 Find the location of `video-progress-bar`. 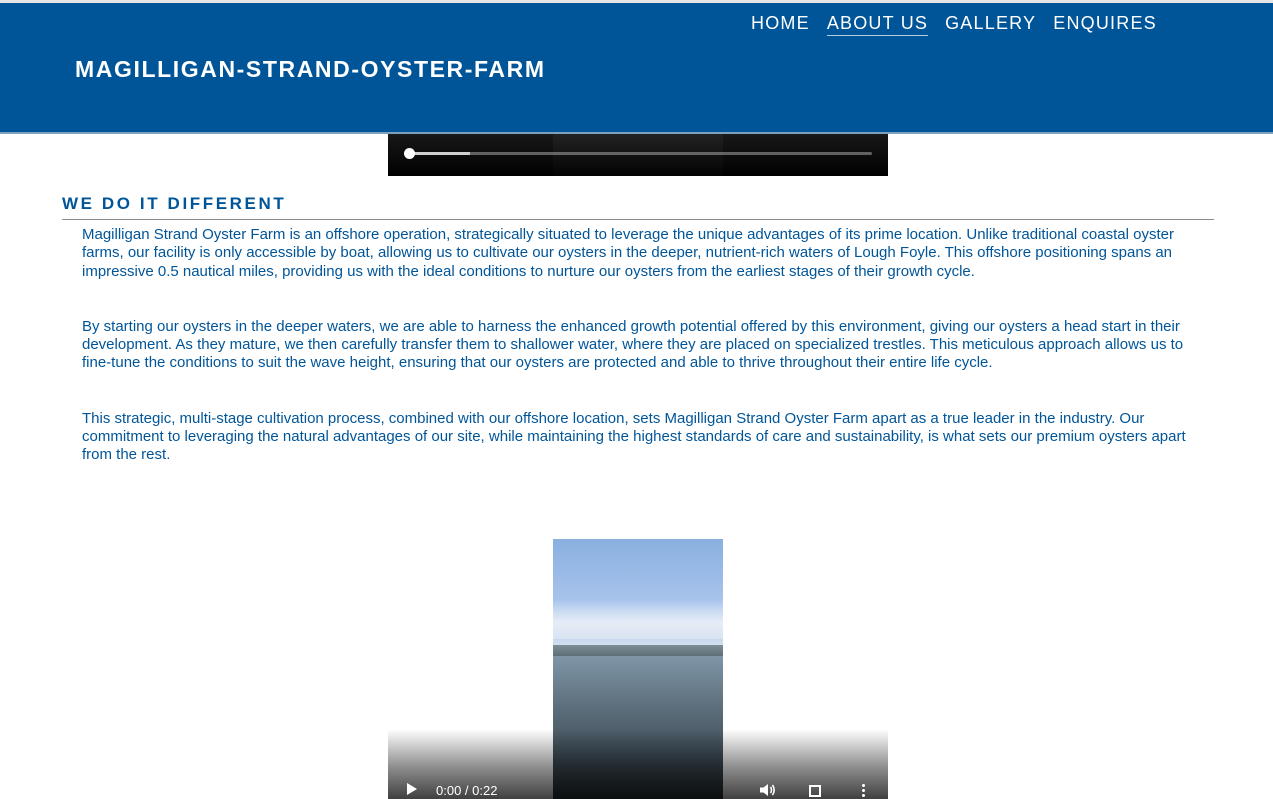

video-progress-bar is located at coordinates (638, 153).